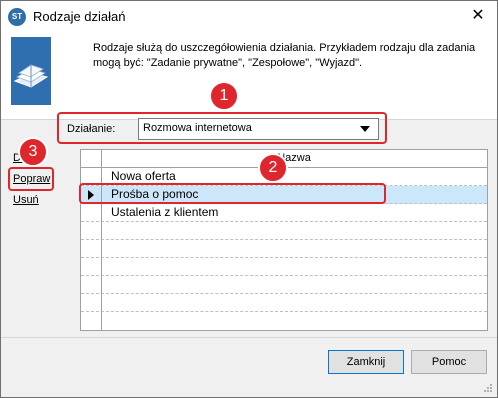 This screenshot has height=398, width=498. I want to click on resize-grip-icon, so click(488, 388).